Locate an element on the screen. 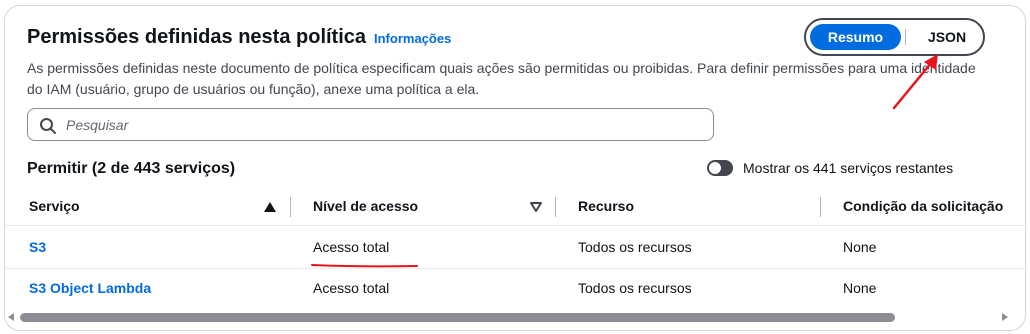 This screenshot has width=1030, height=334. info-link: Informações is located at coordinates (412, 38).